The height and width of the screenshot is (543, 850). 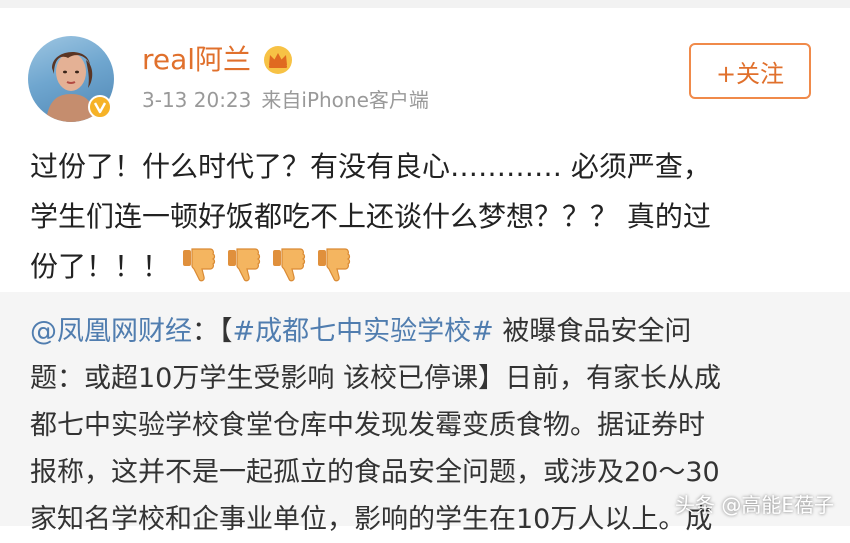 What do you see at coordinates (425, 4) in the screenshot?
I see `top-divider` at bounding box center [425, 4].